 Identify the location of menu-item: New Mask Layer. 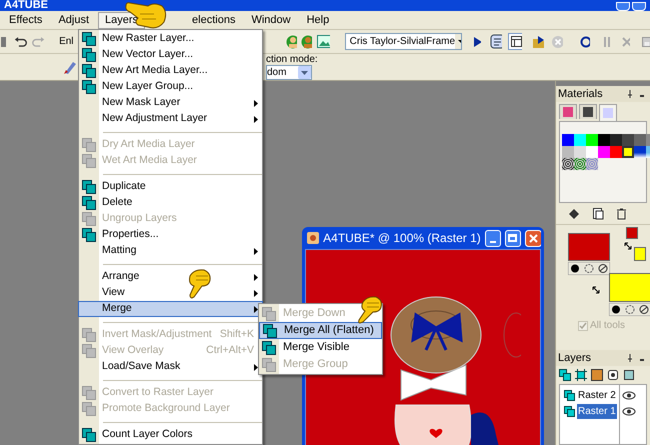
(170, 103).